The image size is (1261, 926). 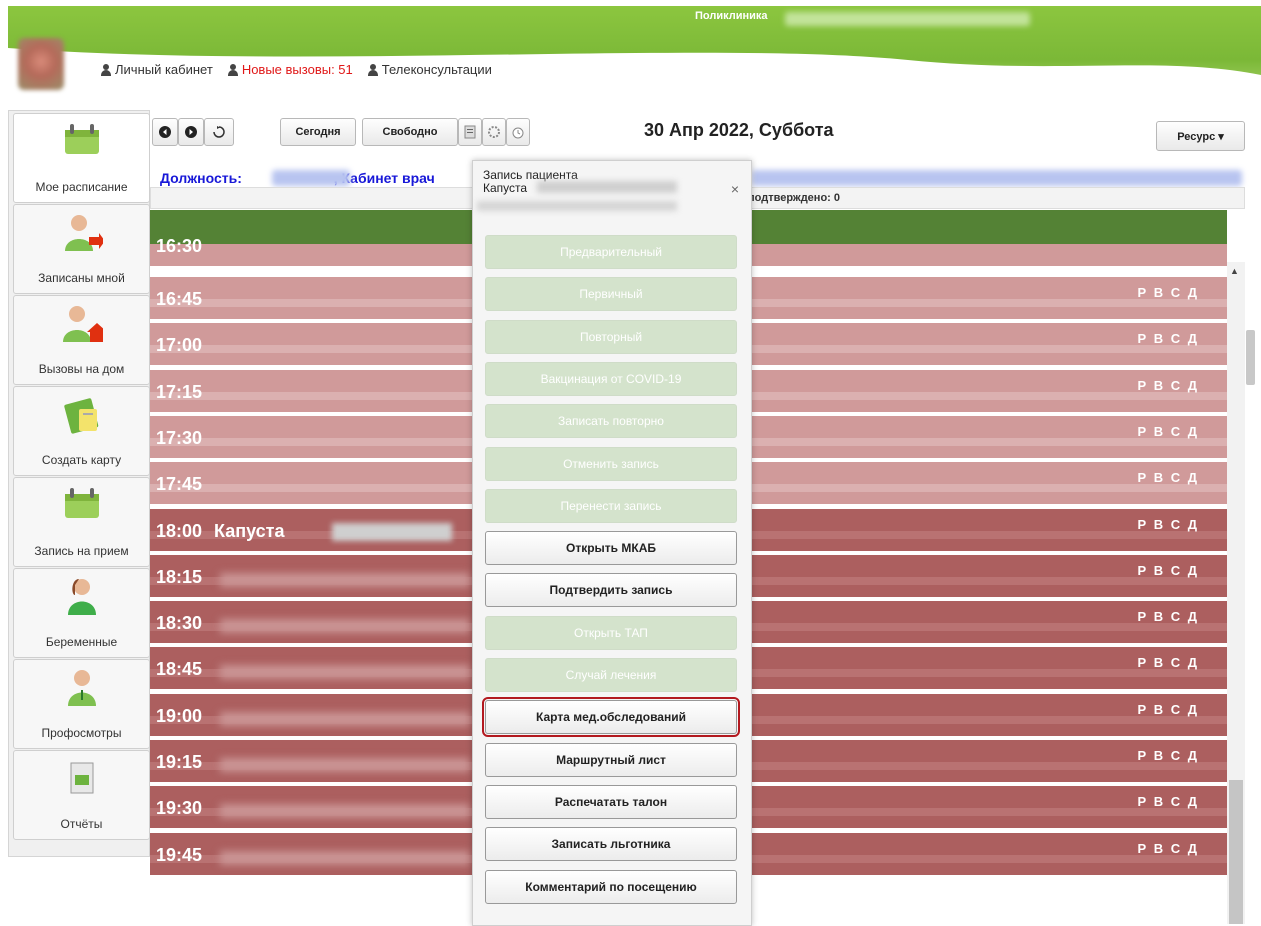 I want to click on popup-action-button: Подтвердить запись, so click(x=611, y=590).